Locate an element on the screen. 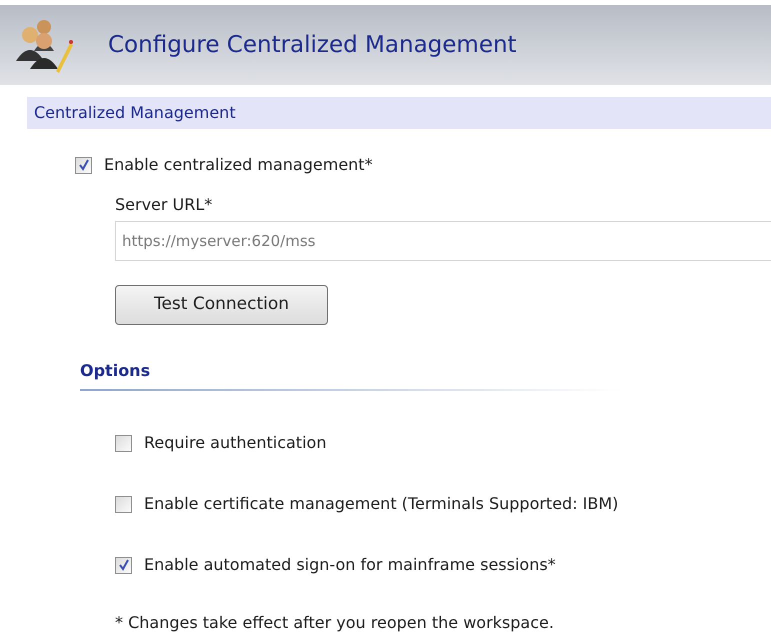 The height and width of the screenshot is (643, 771). checkbox-label: Enable automated sign-on for mainframe sessions* is located at coordinates (350, 565).